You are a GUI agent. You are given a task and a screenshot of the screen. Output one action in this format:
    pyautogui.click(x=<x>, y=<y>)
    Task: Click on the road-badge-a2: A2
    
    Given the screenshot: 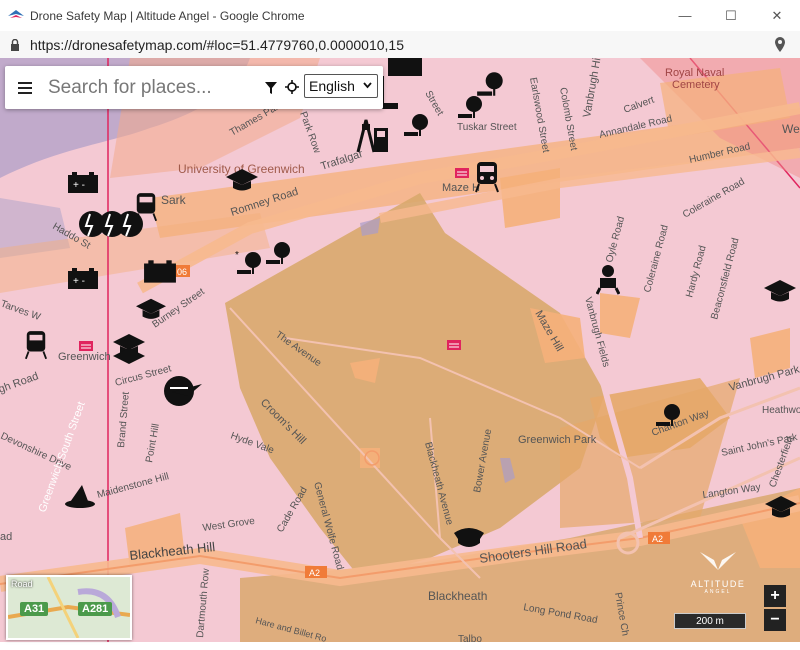 What is the action you would take?
    pyautogui.click(x=314, y=573)
    